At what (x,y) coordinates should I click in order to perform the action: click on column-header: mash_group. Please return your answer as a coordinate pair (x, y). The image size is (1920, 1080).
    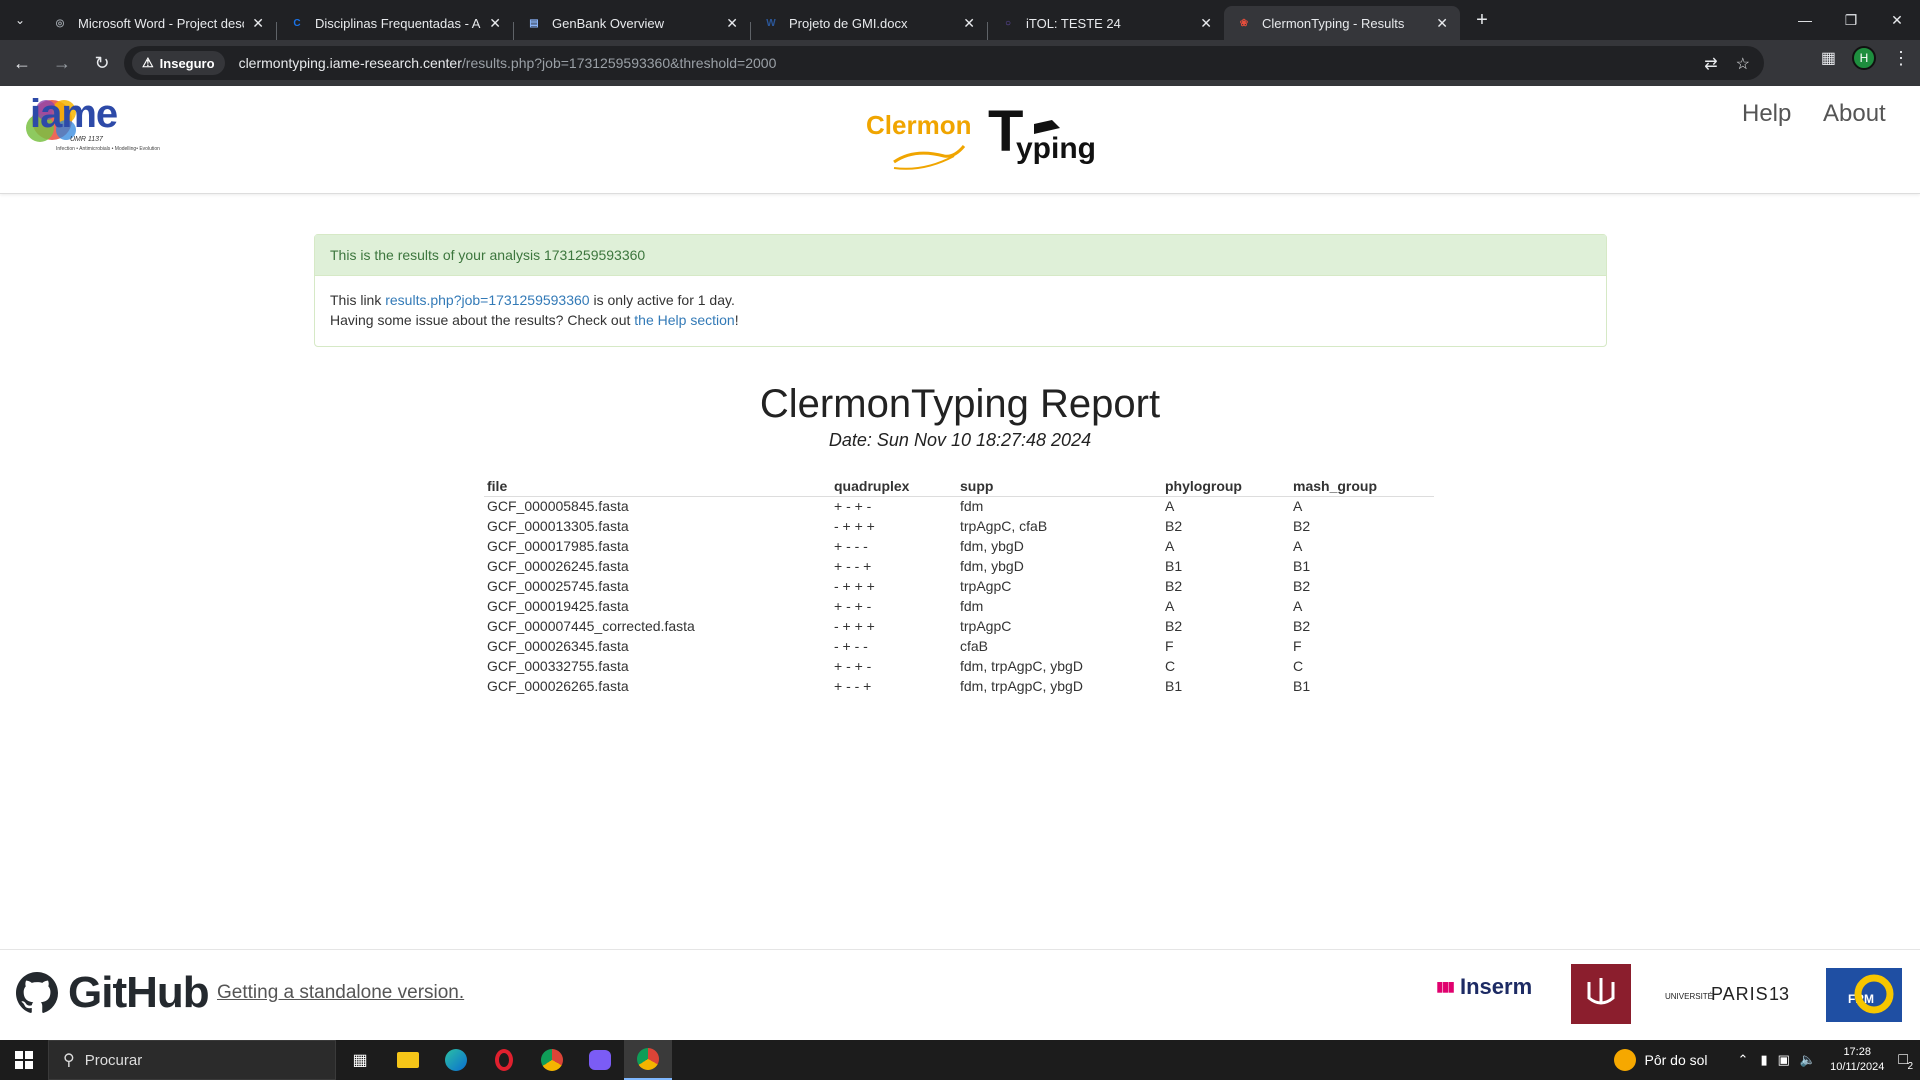
    Looking at the image, I should click on (1362, 487).